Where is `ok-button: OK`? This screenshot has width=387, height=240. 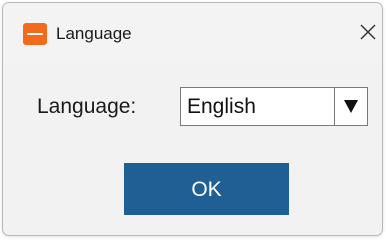 ok-button: OK is located at coordinates (206, 189).